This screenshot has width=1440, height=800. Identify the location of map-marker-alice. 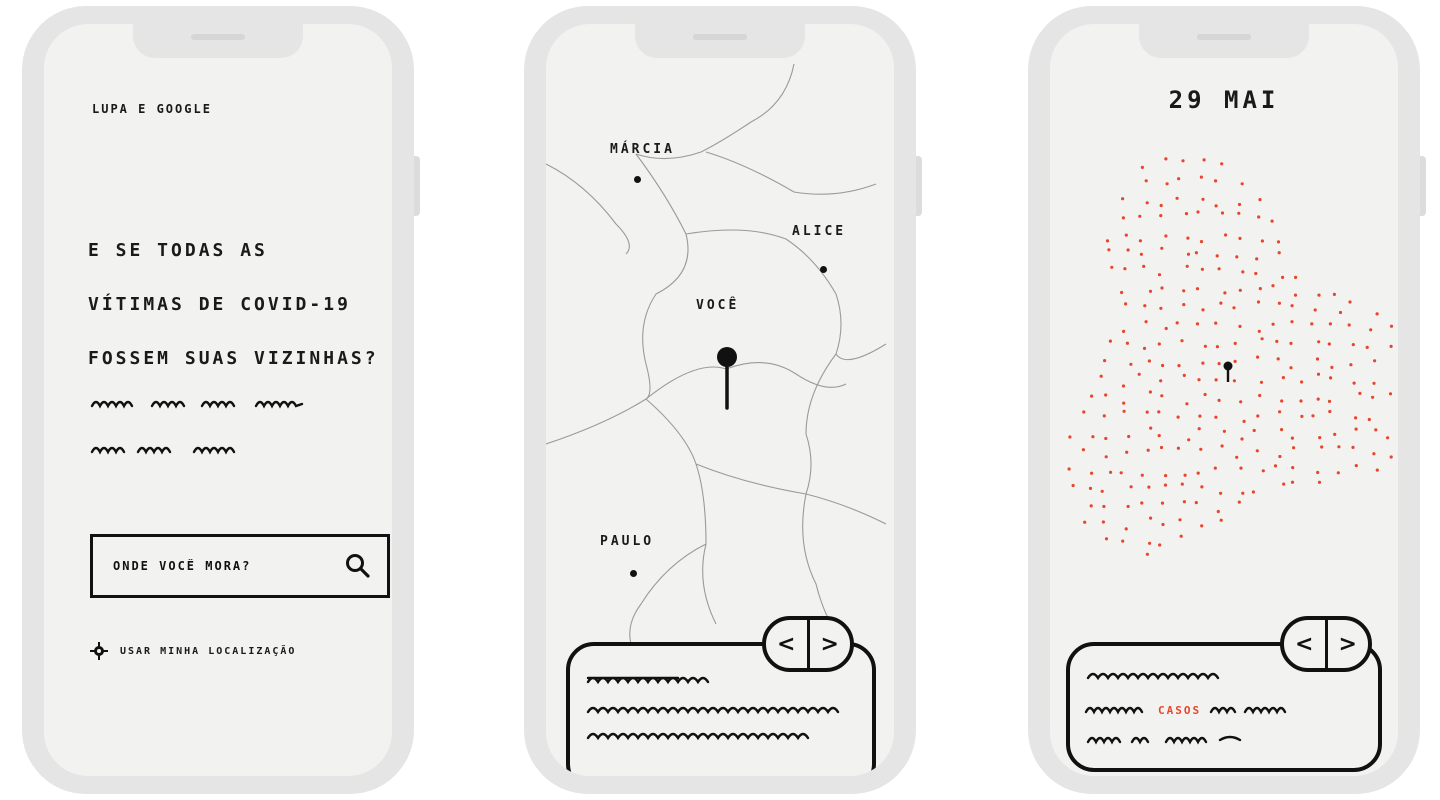
(823, 269).